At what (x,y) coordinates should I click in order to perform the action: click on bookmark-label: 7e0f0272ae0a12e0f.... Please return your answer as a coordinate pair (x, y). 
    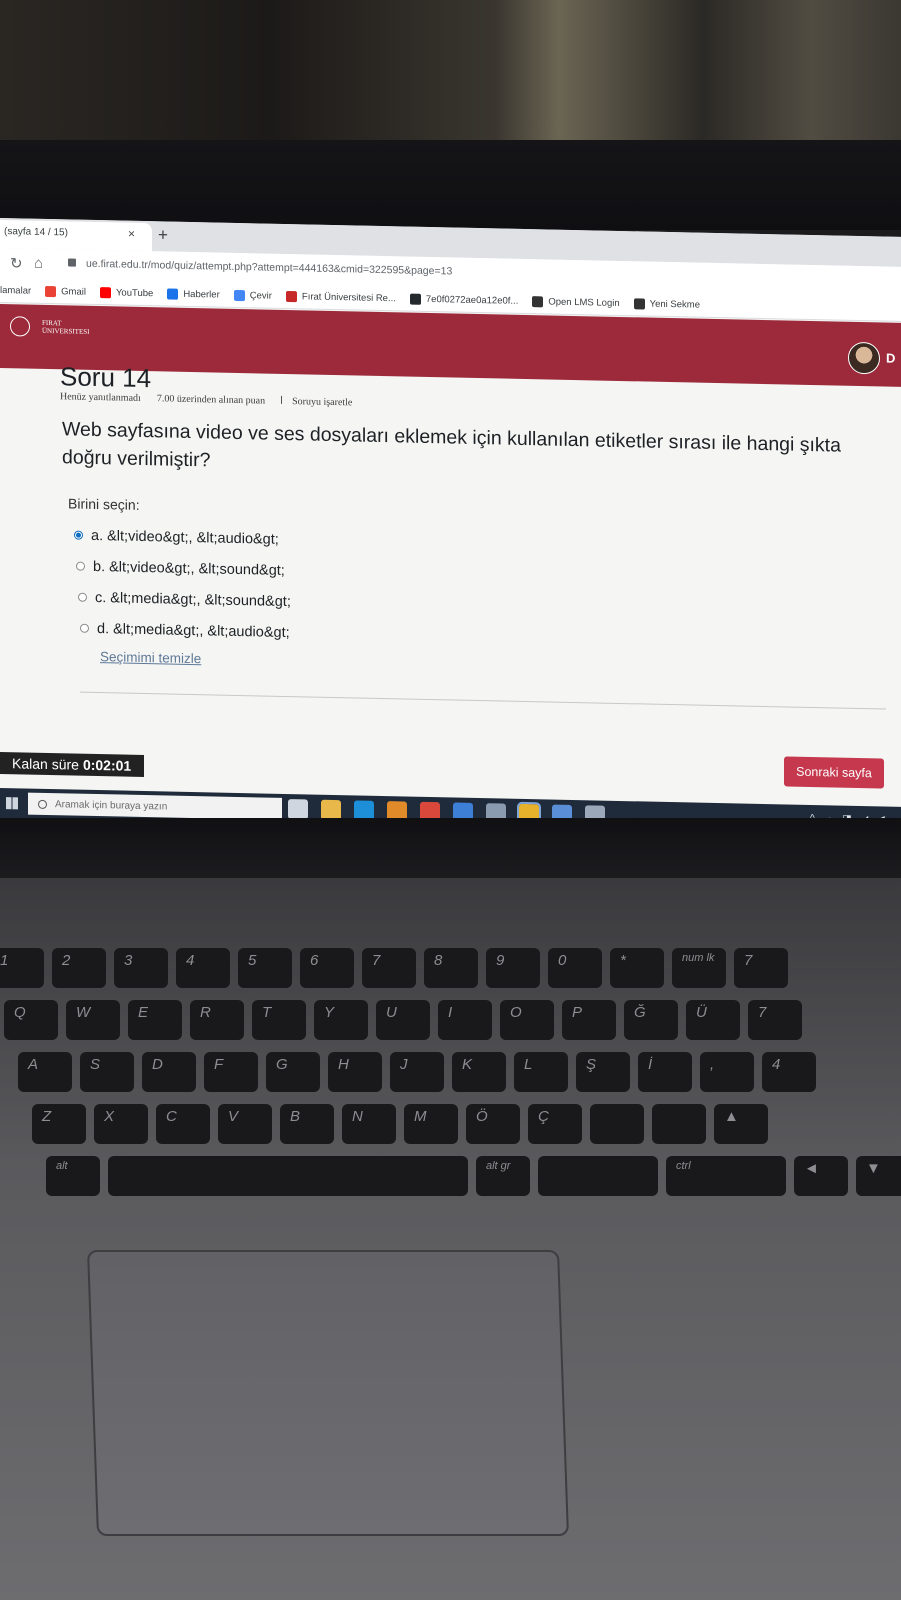
    Looking at the image, I should click on (472, 300).